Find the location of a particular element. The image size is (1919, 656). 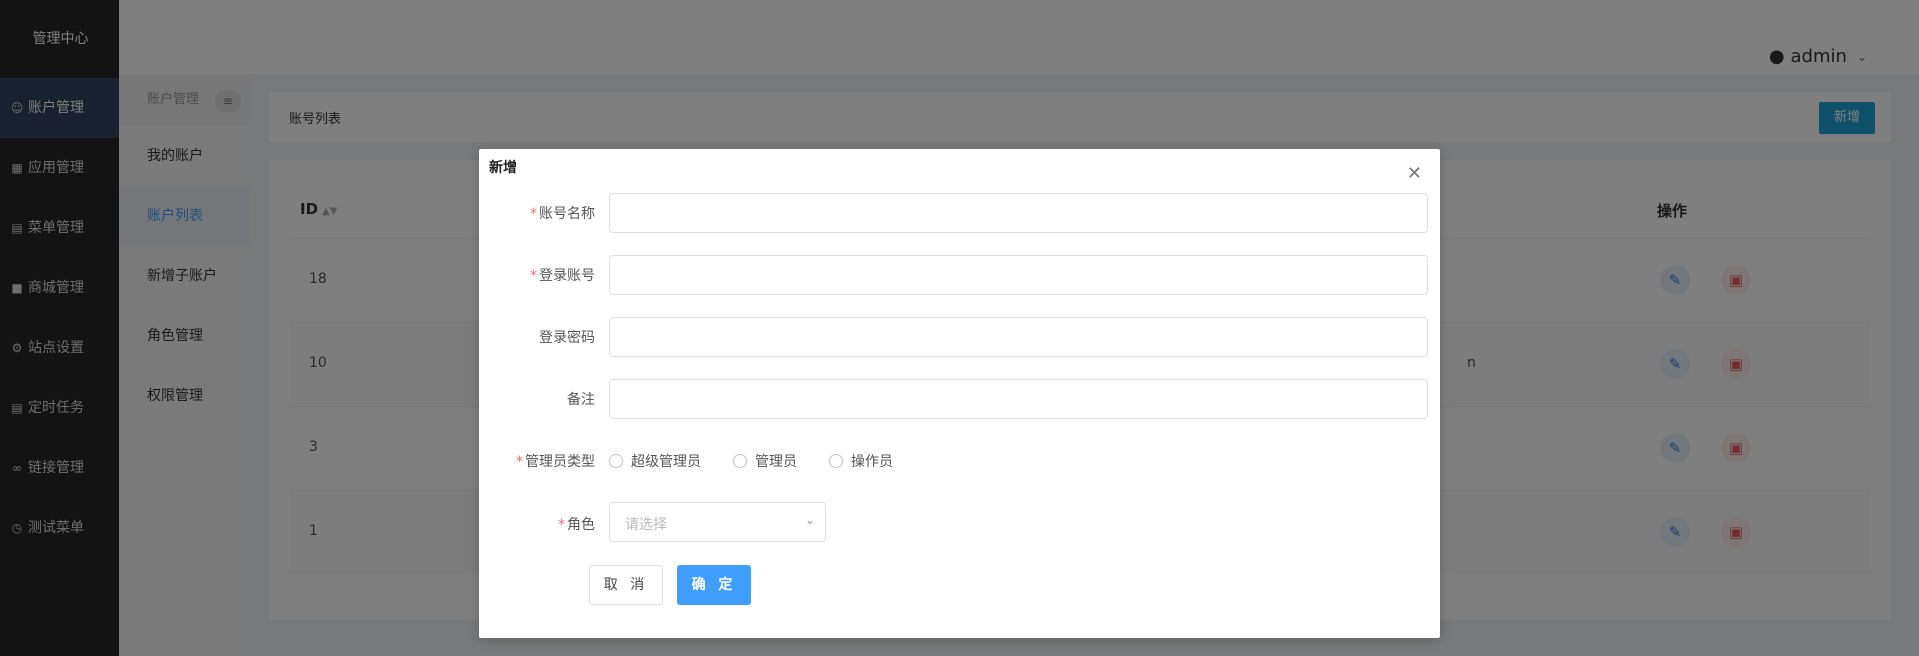

form-row-remark: 备注 is located at coordinates (959, 398).